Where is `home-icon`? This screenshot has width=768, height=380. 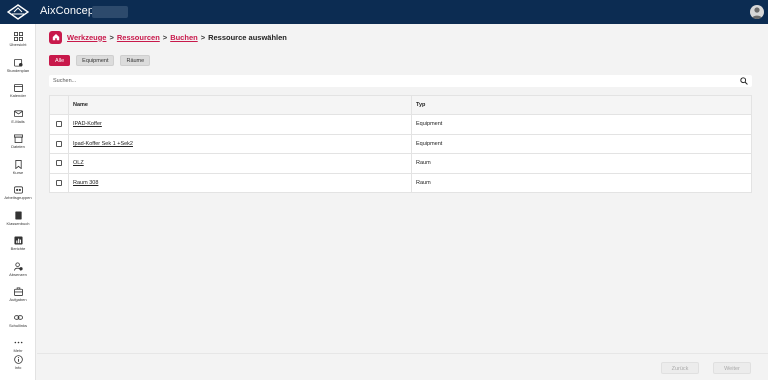 home-icon is located at coordinates (55, 37).